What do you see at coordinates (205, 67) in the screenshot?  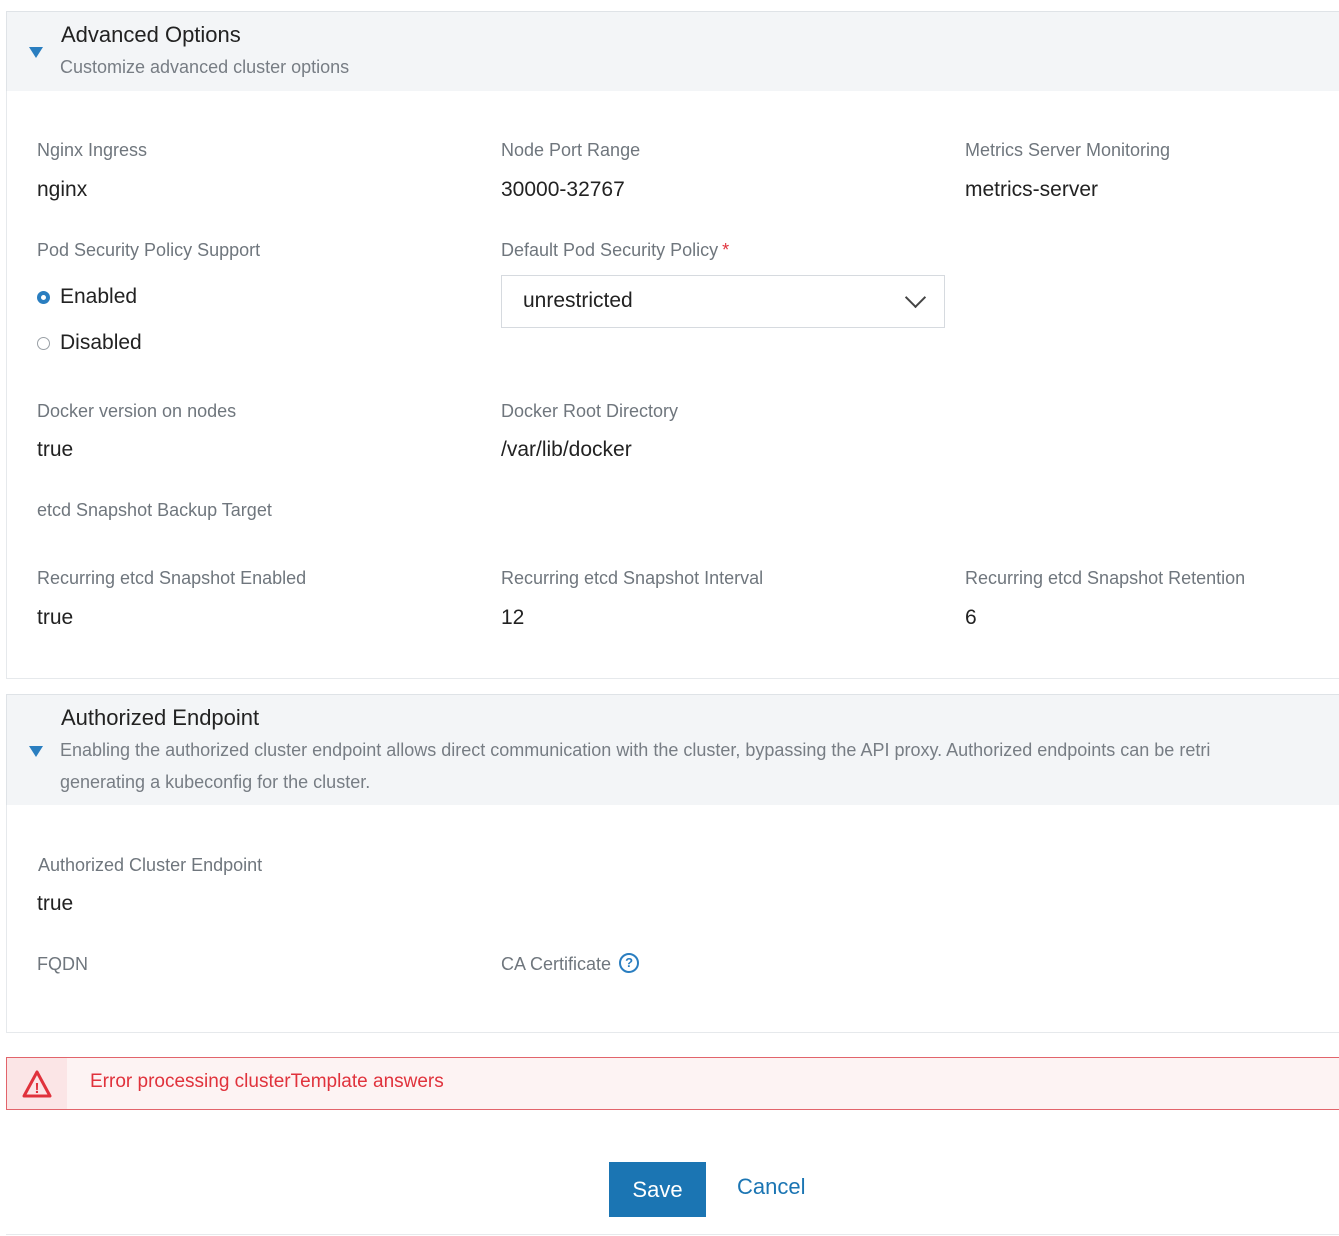 I see `advanced-options-description: Customize advanced cluster options` at bounding box center [205, 67].